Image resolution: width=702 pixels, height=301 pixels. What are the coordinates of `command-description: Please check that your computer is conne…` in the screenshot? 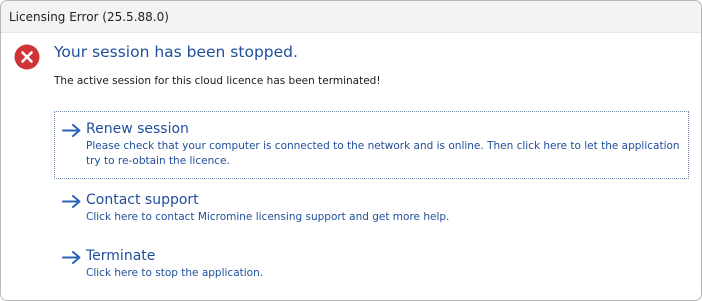 It's located at (383, 153).